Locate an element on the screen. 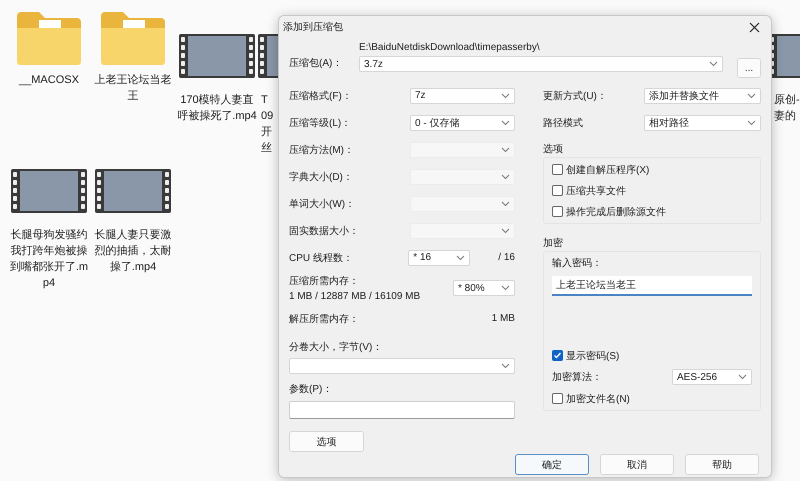  dropdown: 相对路径 is located at coordinates (702, 122).